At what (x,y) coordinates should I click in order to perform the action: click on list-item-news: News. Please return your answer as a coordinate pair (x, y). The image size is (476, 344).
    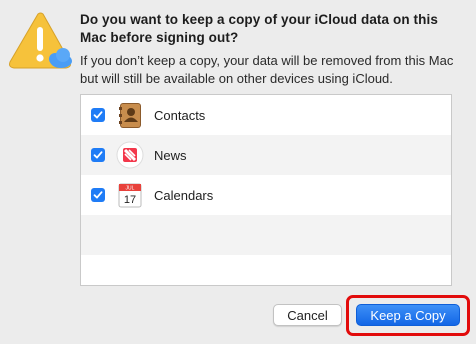
    Looking at the image, I should click on (266, 155).